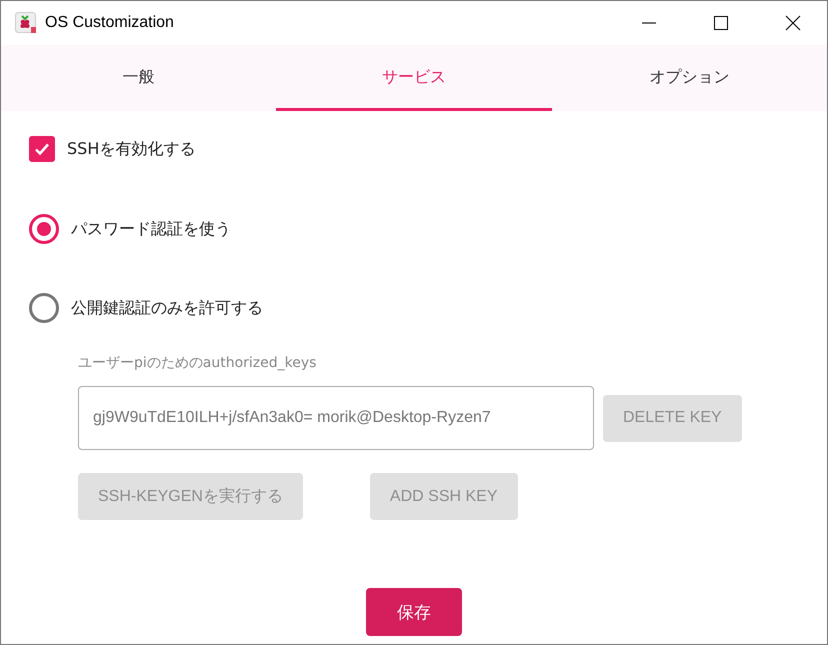 Image resolution: width=828 pixels, height=645 pixels. What do you see at coordinates (131, 149) in the screenshot?
I see `checkbox-label: SSHを有効化する` at bounding box center [131, 149].